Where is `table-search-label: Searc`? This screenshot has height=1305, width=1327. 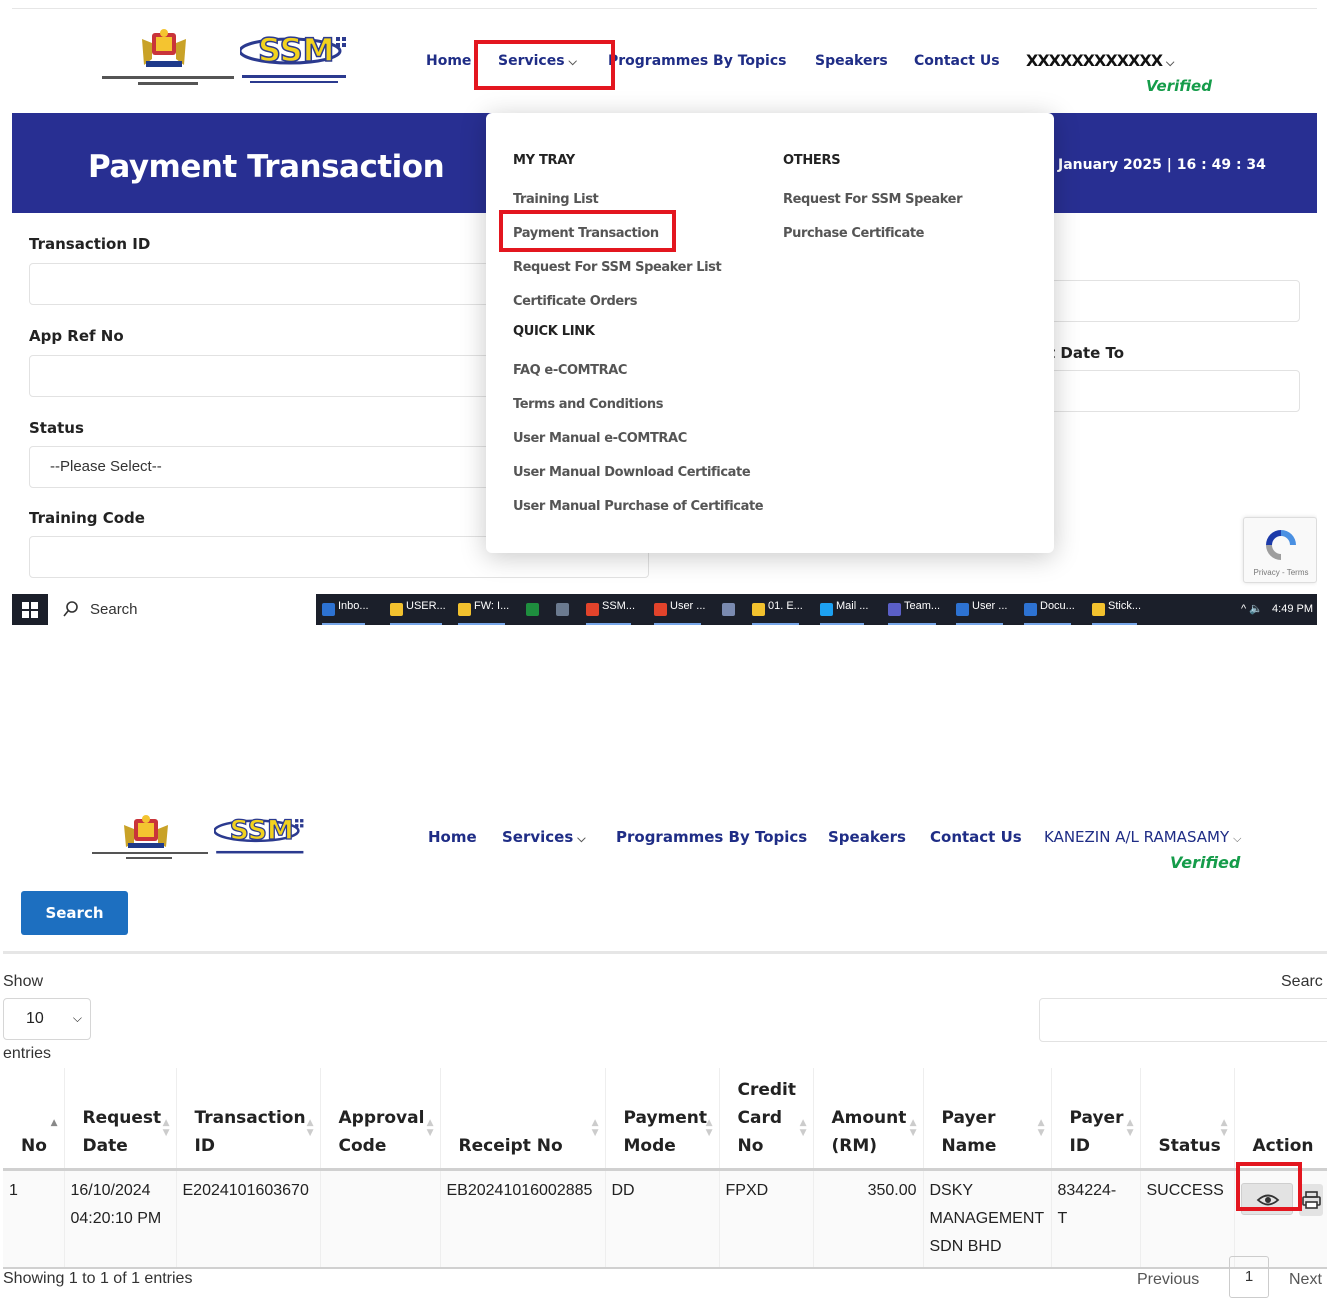 table-search-label: Searc is located at coordinates (1302, 981).